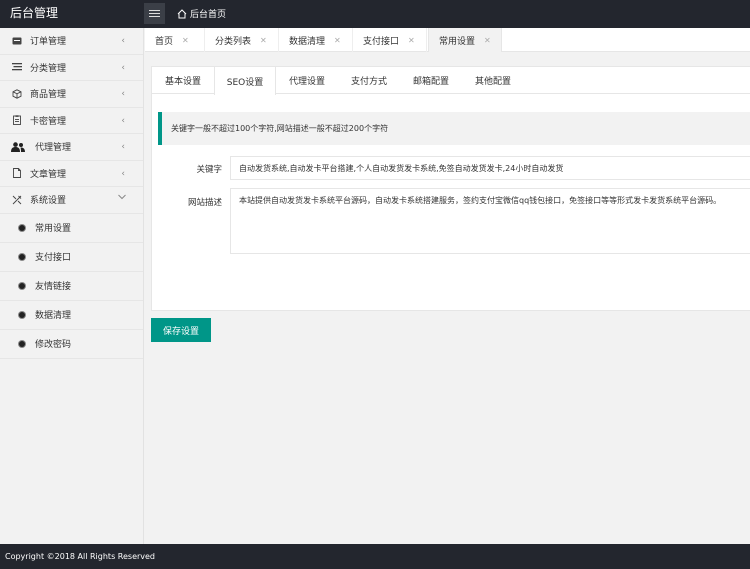 The height and width of the screenshot is (569, 750). I want to click on sidebar-item-label: 分类管理, so click(48, 68).